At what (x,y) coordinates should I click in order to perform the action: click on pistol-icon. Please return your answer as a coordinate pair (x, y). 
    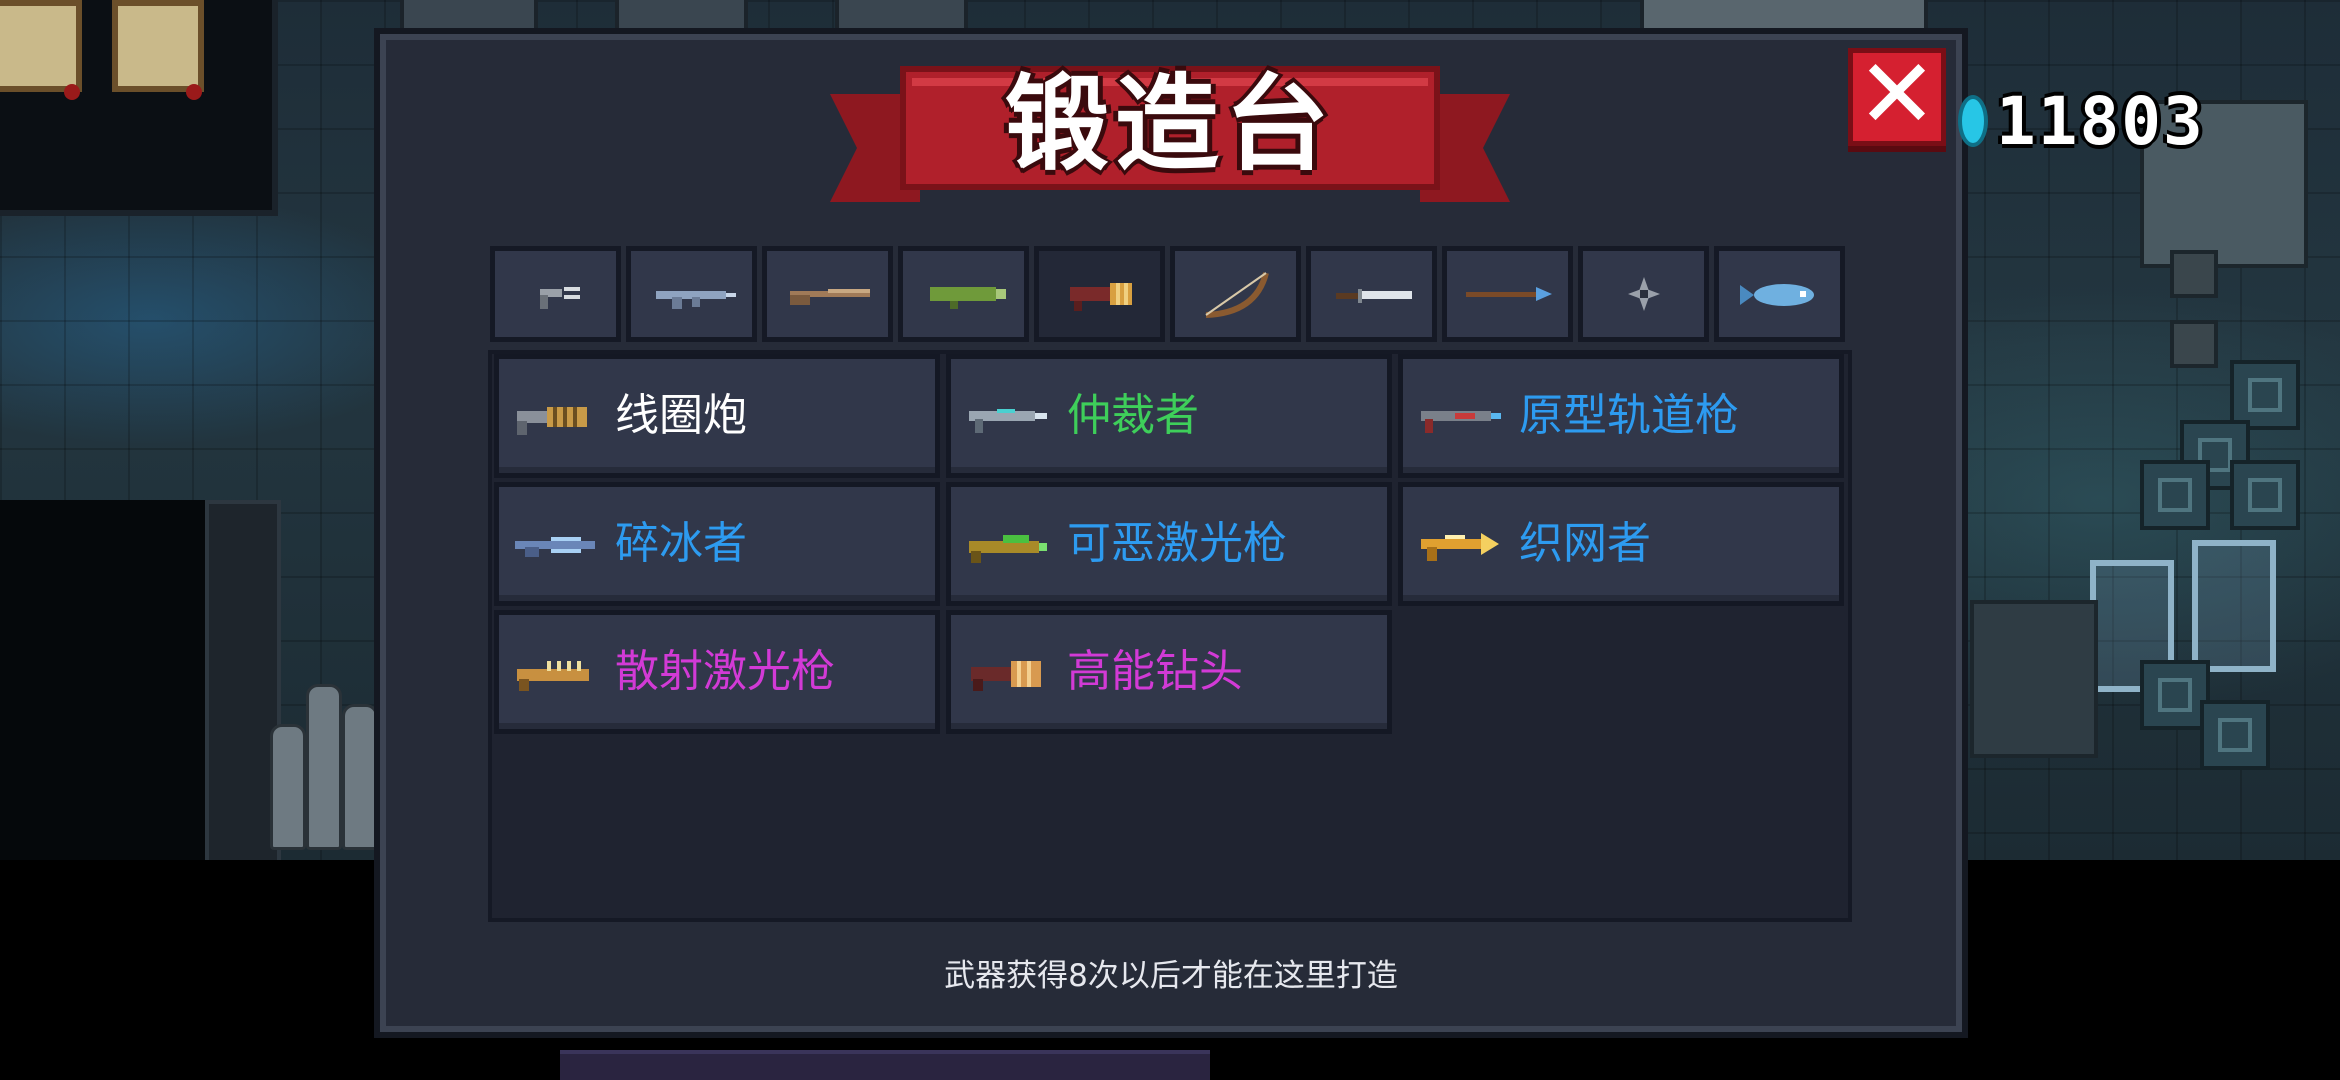
    Looking at the image, I should click on (559, 298).